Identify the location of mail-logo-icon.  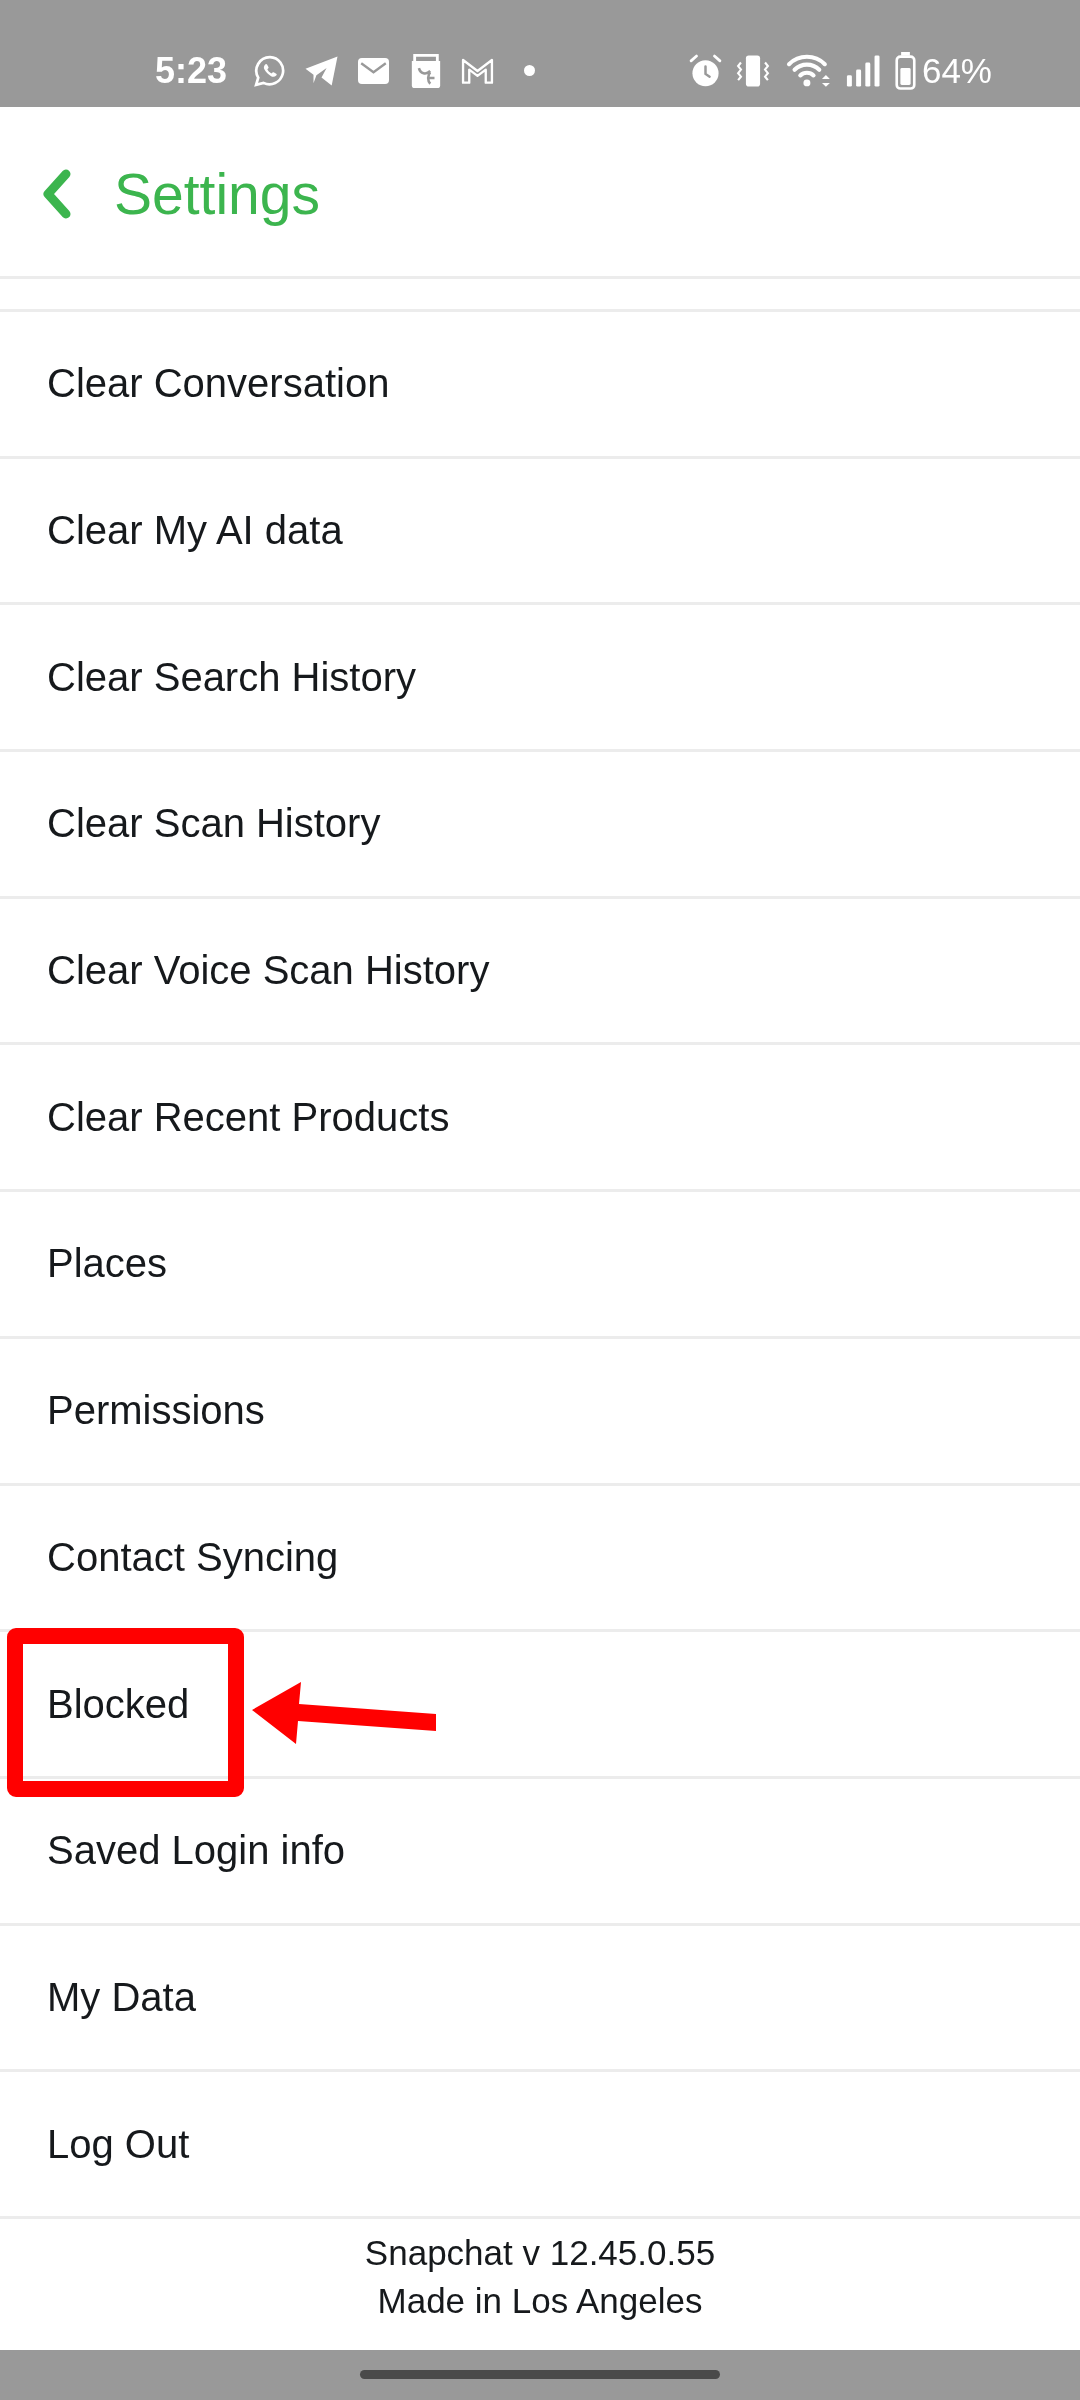
(478, 70).